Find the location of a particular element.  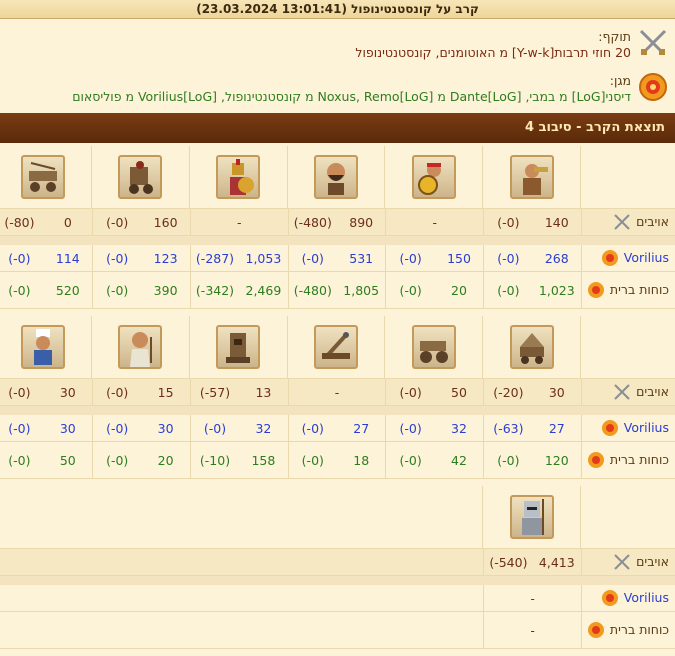

catapult-portrait is located at coordinates (336, 347).